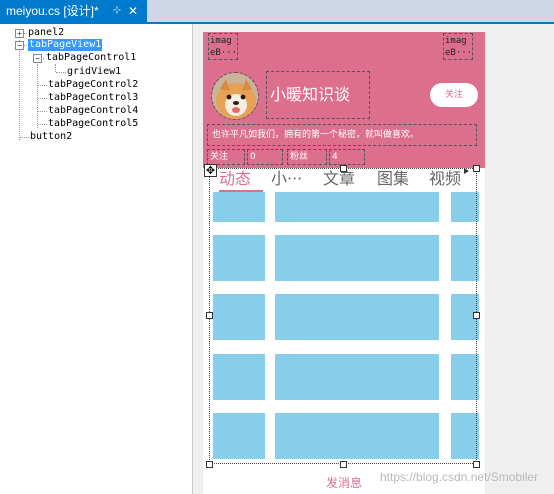 The height and width of the screenshot is (494, 554). Describe the element at coordinates (91, 58) in the screenshot. I see `tree-item-tabpagecontrol1: tabPageControl1` at that location.